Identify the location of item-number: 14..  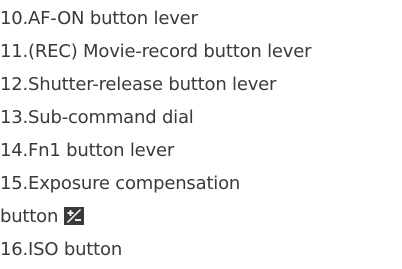
(14, 150).